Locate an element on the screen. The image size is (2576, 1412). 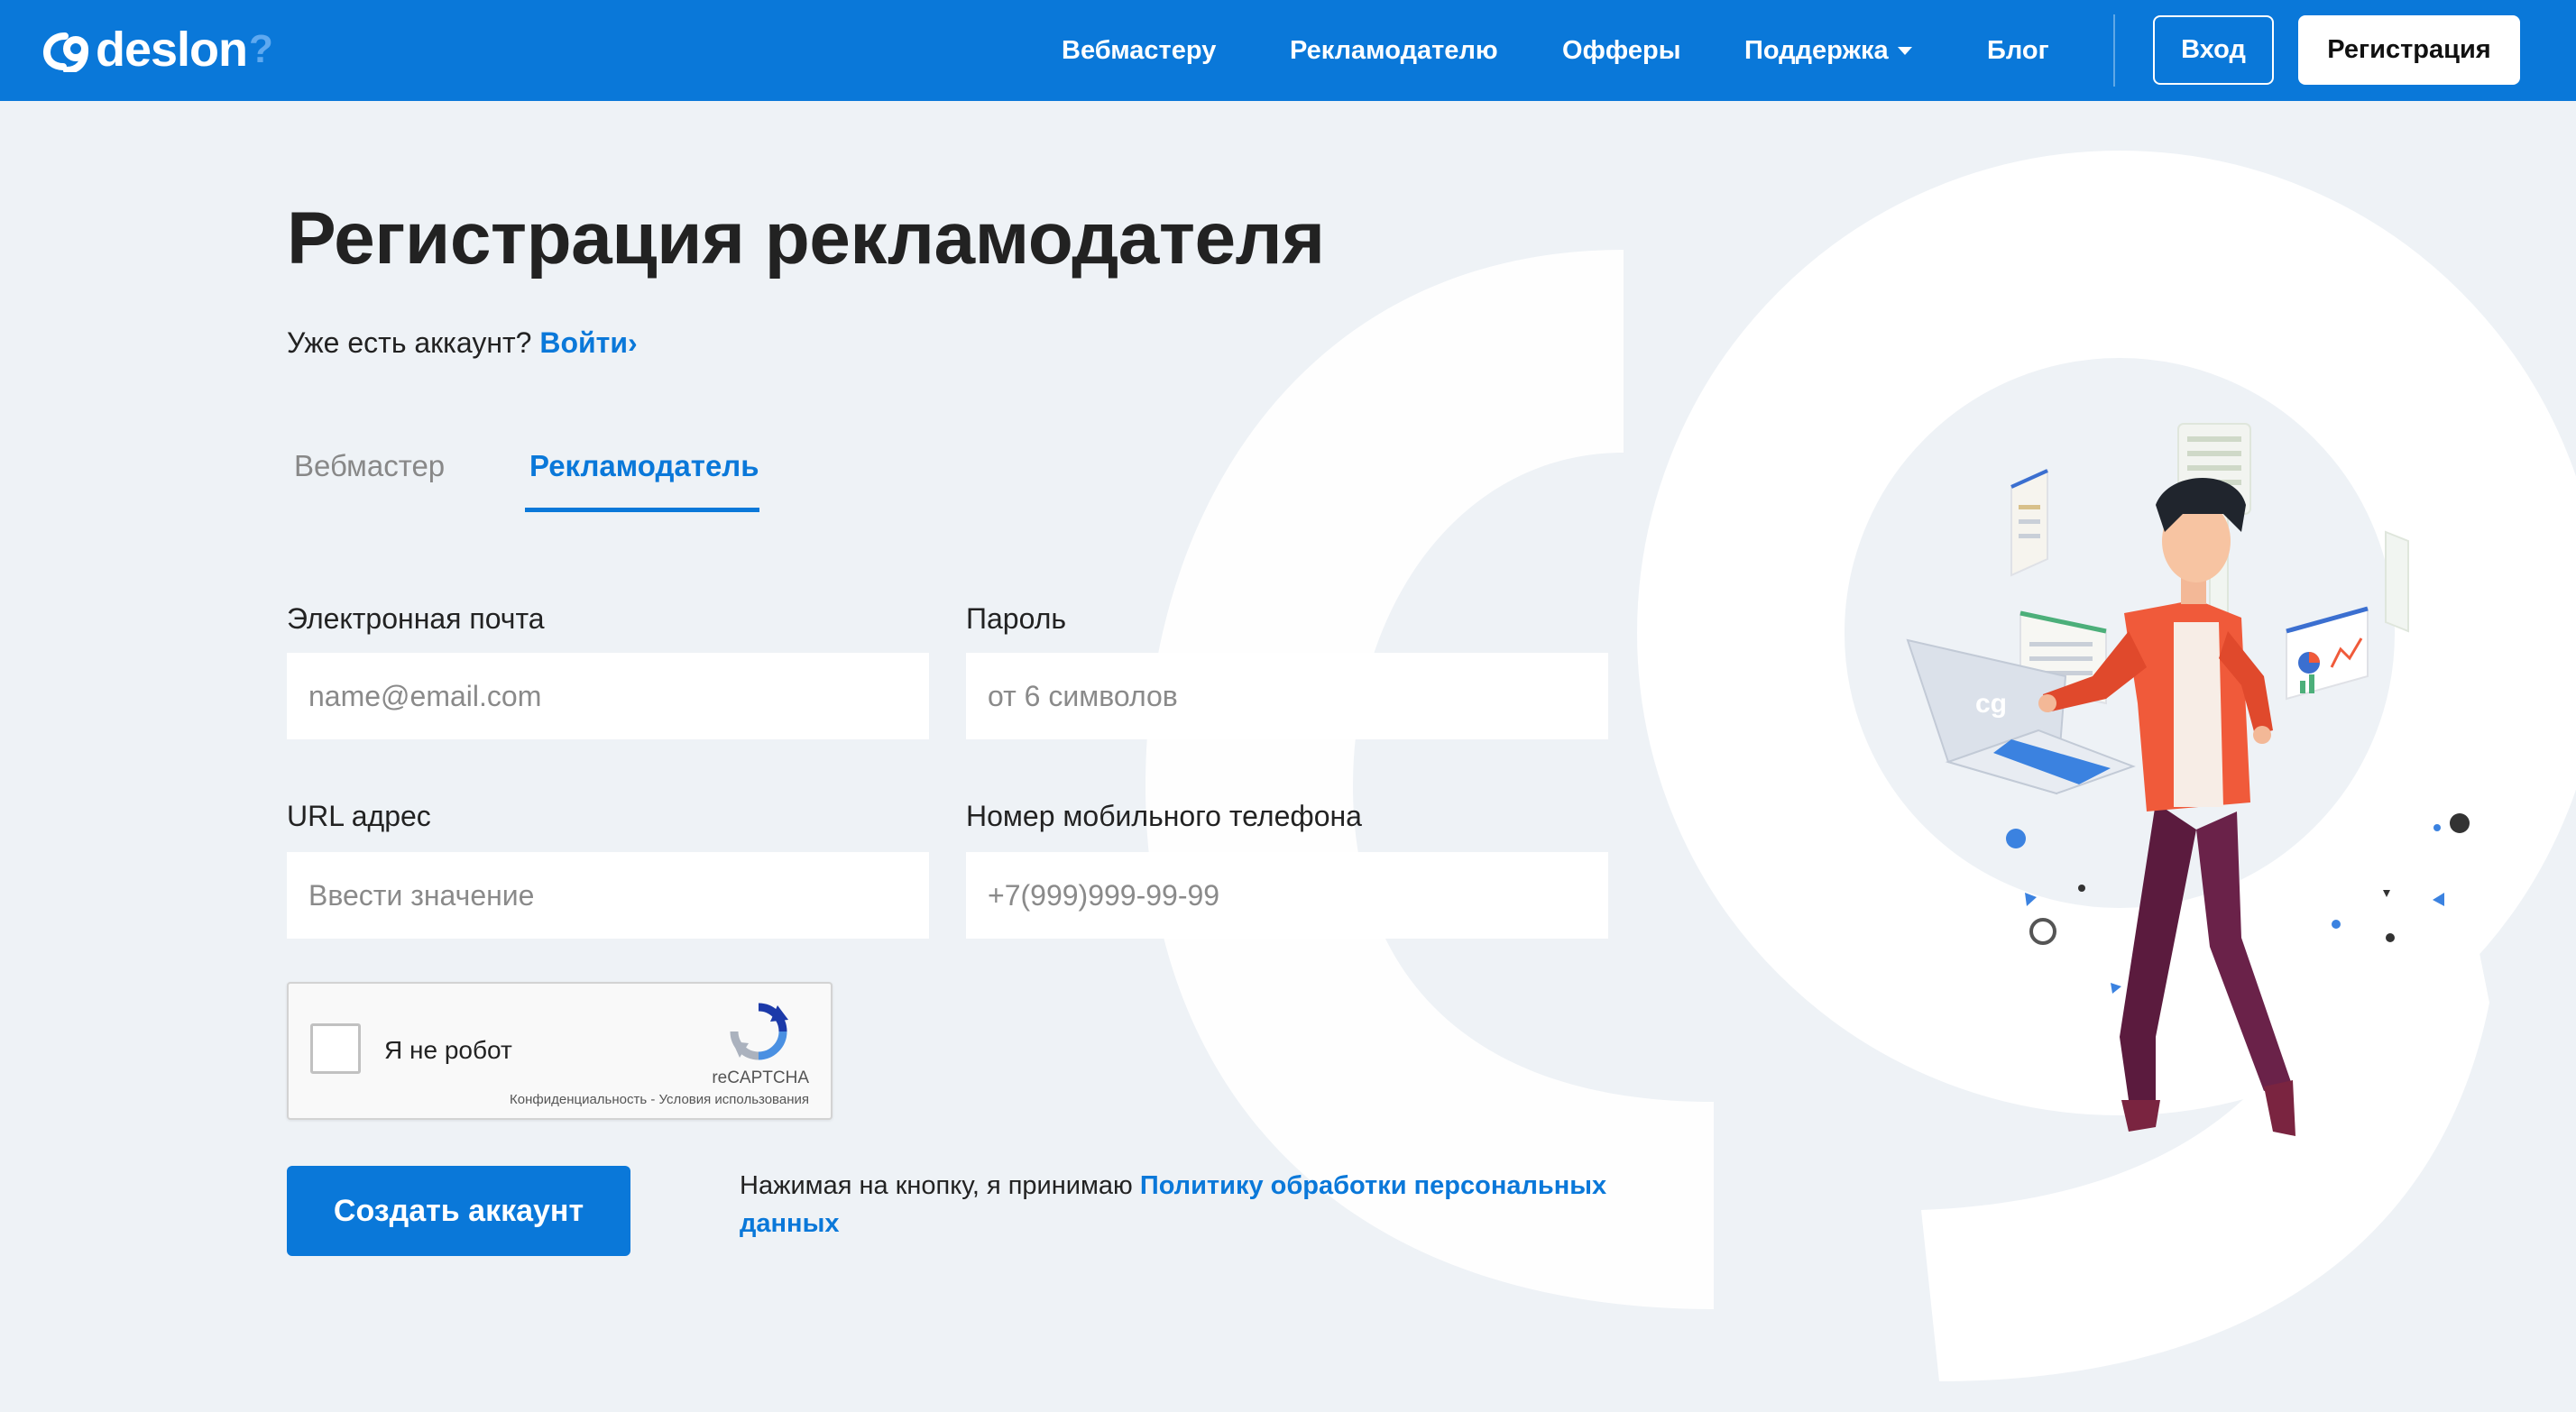
nav-divider is located at coordinates (2114, 50).